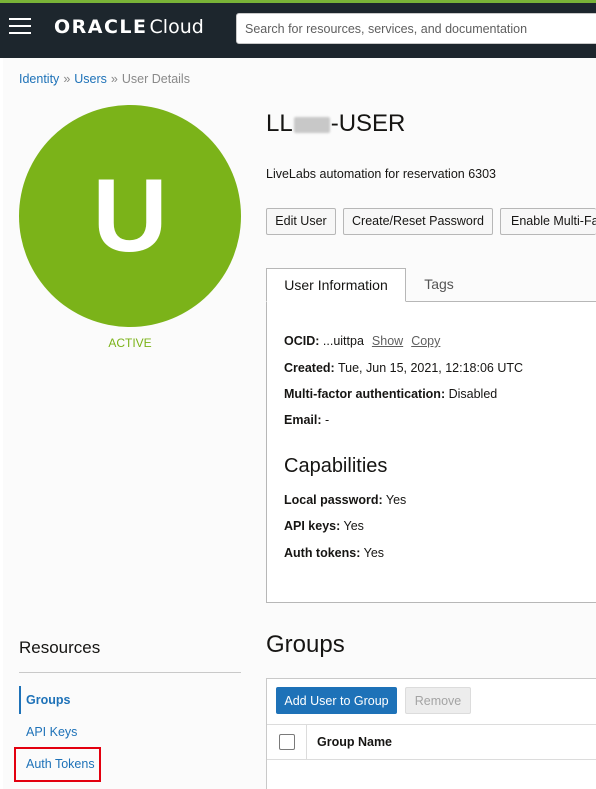 The image size is (596, 789). I want to click on local-password-row: Local password: Yes, so click(345, 500).